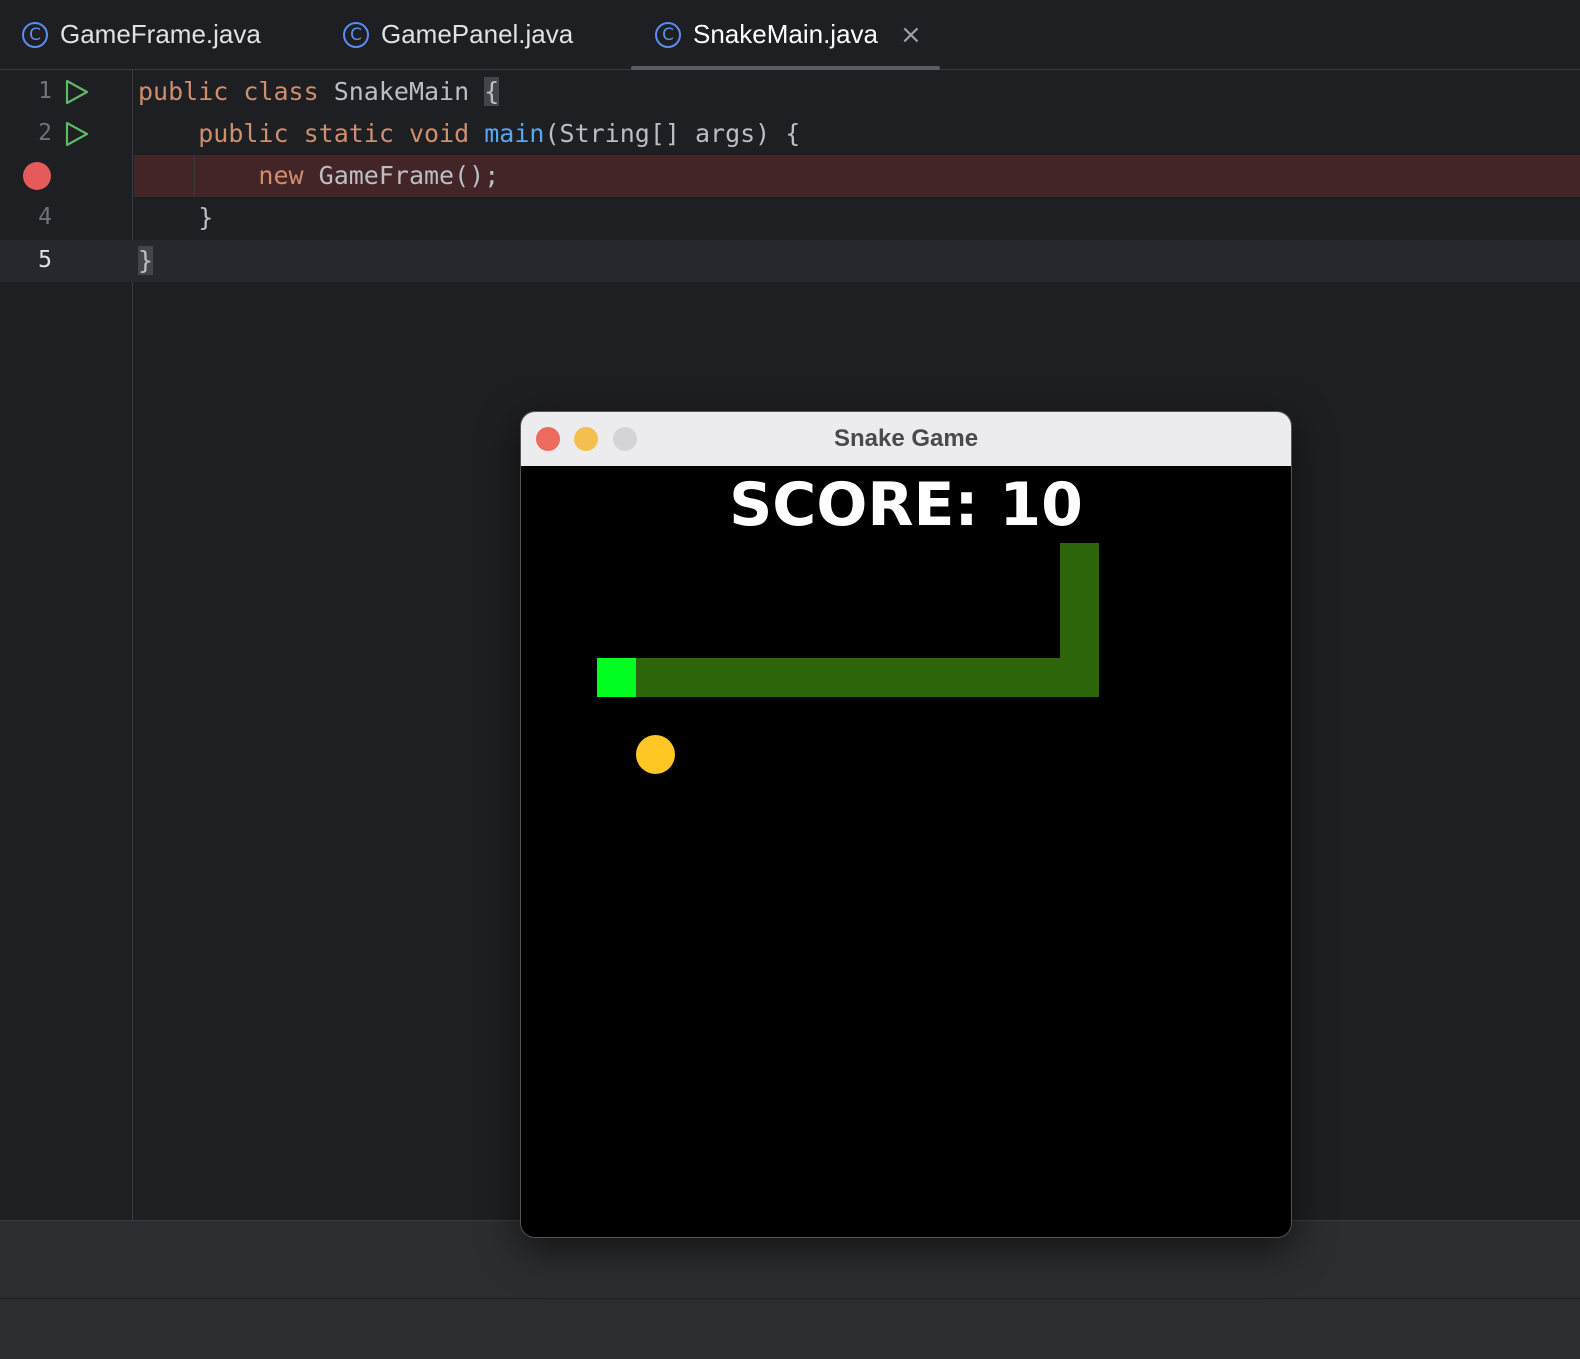 Image resolution: width=1580 pixels, height=1359 pixels. I want to click on tab-label: SnakeMain.java, so click(785, 34).